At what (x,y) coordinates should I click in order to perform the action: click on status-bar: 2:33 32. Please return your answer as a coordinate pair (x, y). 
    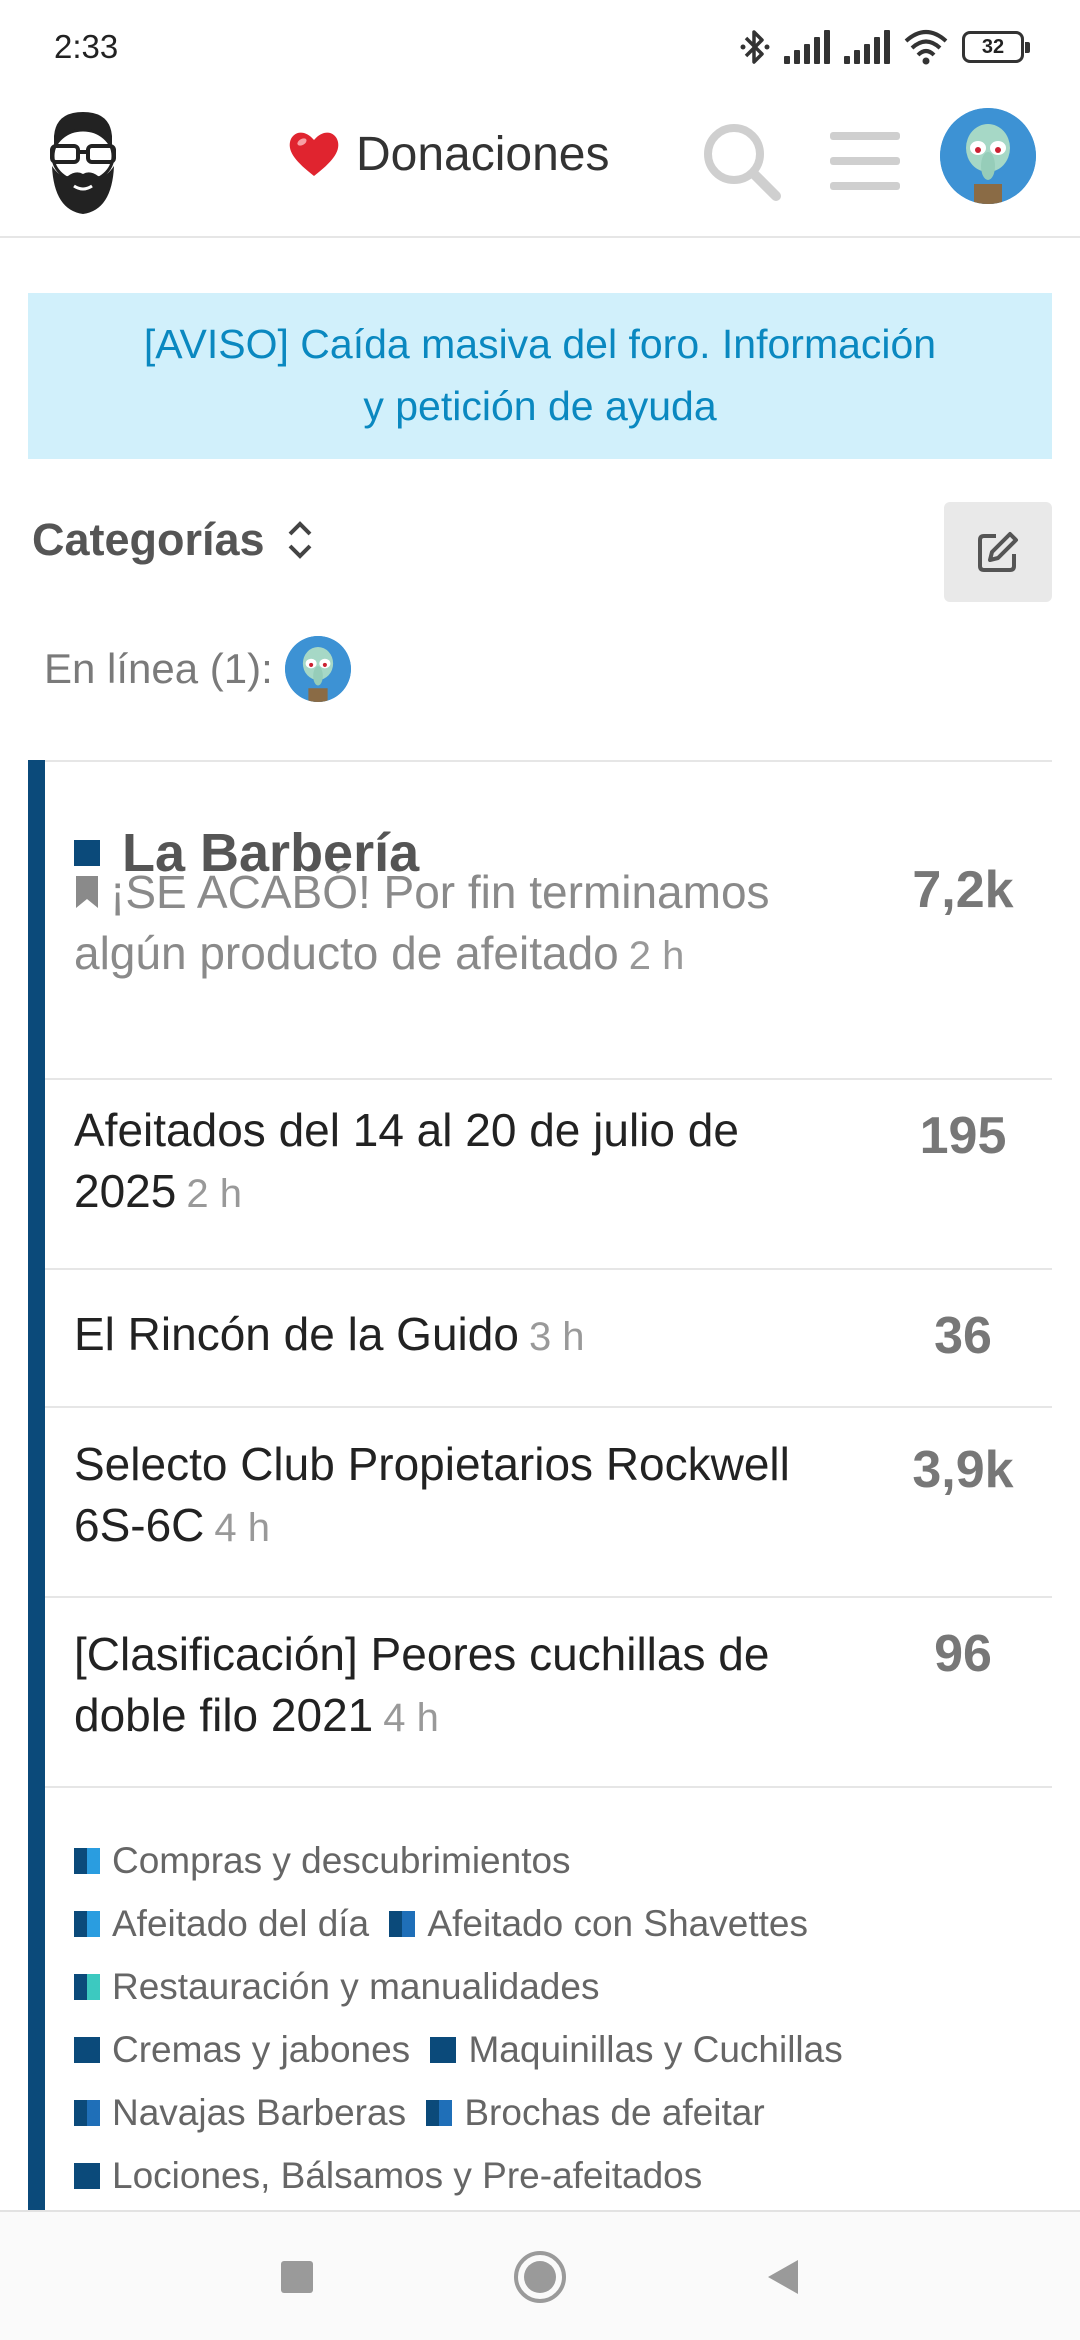
    Looking at the image, I should click on (540, 48).